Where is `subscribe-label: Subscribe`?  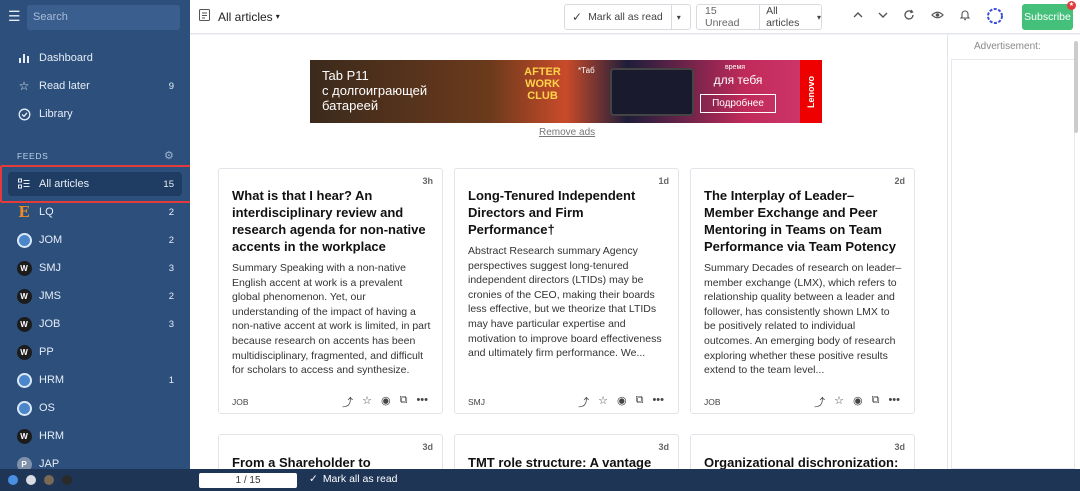
subscribe-label: Subscribe is located at coordinates (1047, 17).